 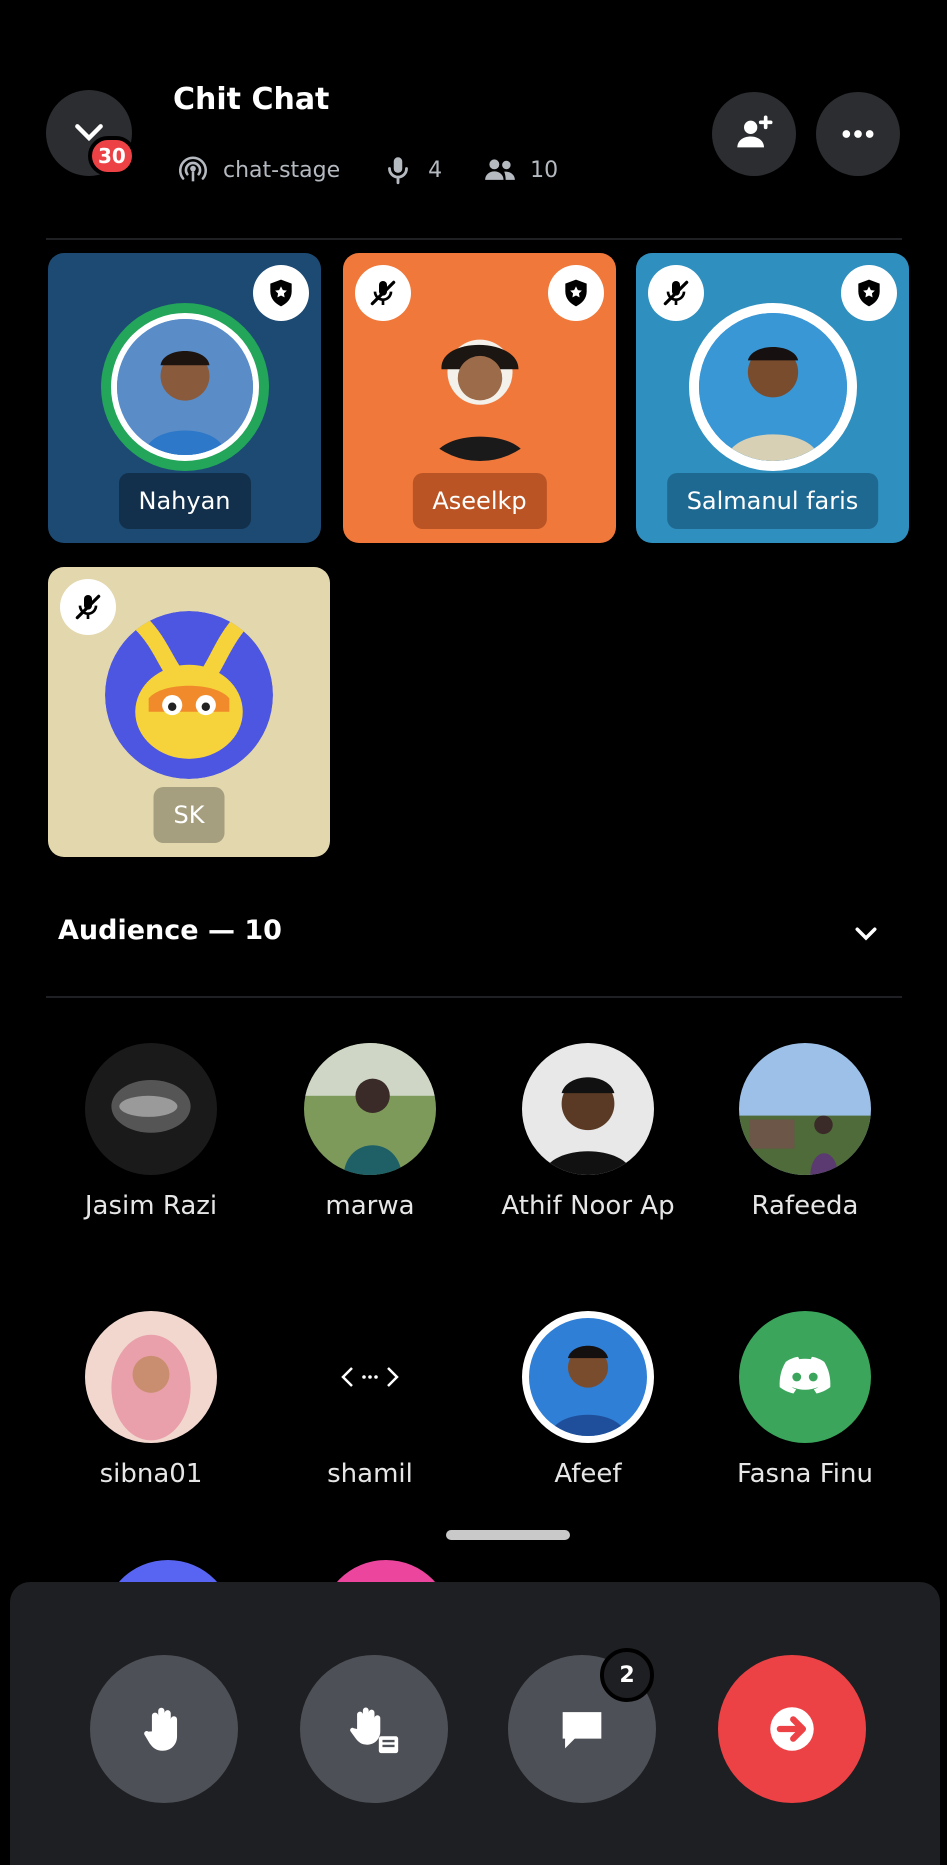 I want to click on leave-stage-button, so click(x=792, y=1729).